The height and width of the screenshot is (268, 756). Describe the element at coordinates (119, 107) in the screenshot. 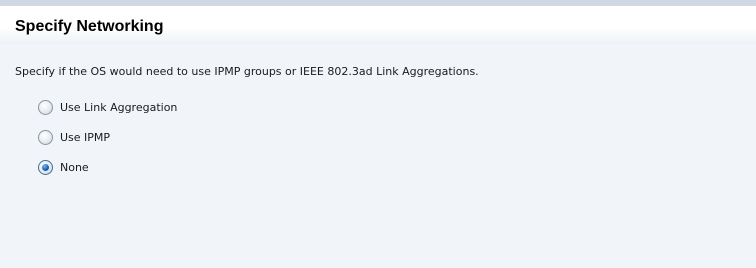

I see `option-label: Use Link Aggregation` at that location.